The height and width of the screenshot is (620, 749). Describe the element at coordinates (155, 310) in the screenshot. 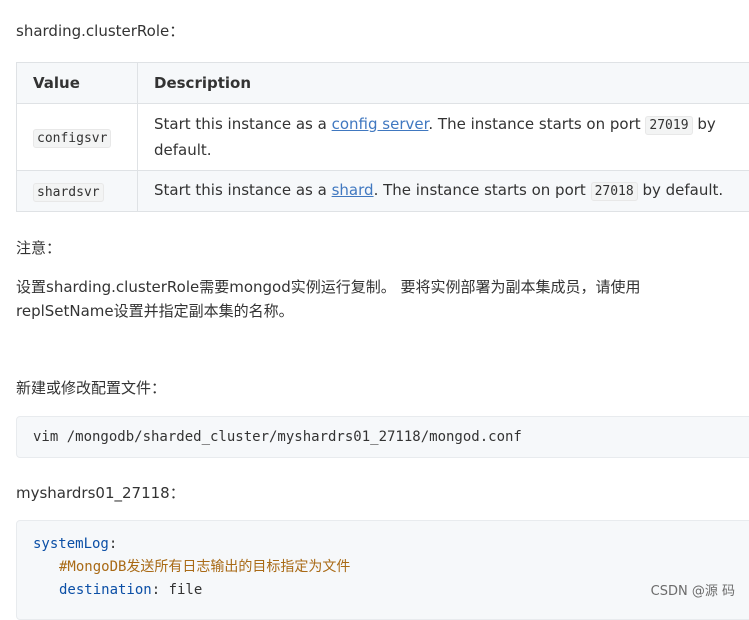

I see `note-line-2: replSetName设置并指定副本集的名称。` at that location.